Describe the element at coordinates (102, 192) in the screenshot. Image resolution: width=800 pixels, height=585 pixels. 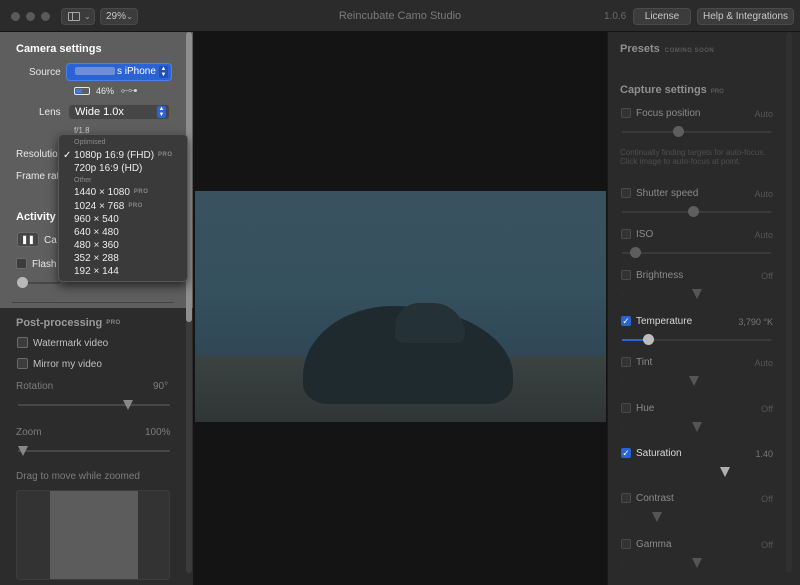
I see `menu-item-label: 1440 × 1080` at that location.